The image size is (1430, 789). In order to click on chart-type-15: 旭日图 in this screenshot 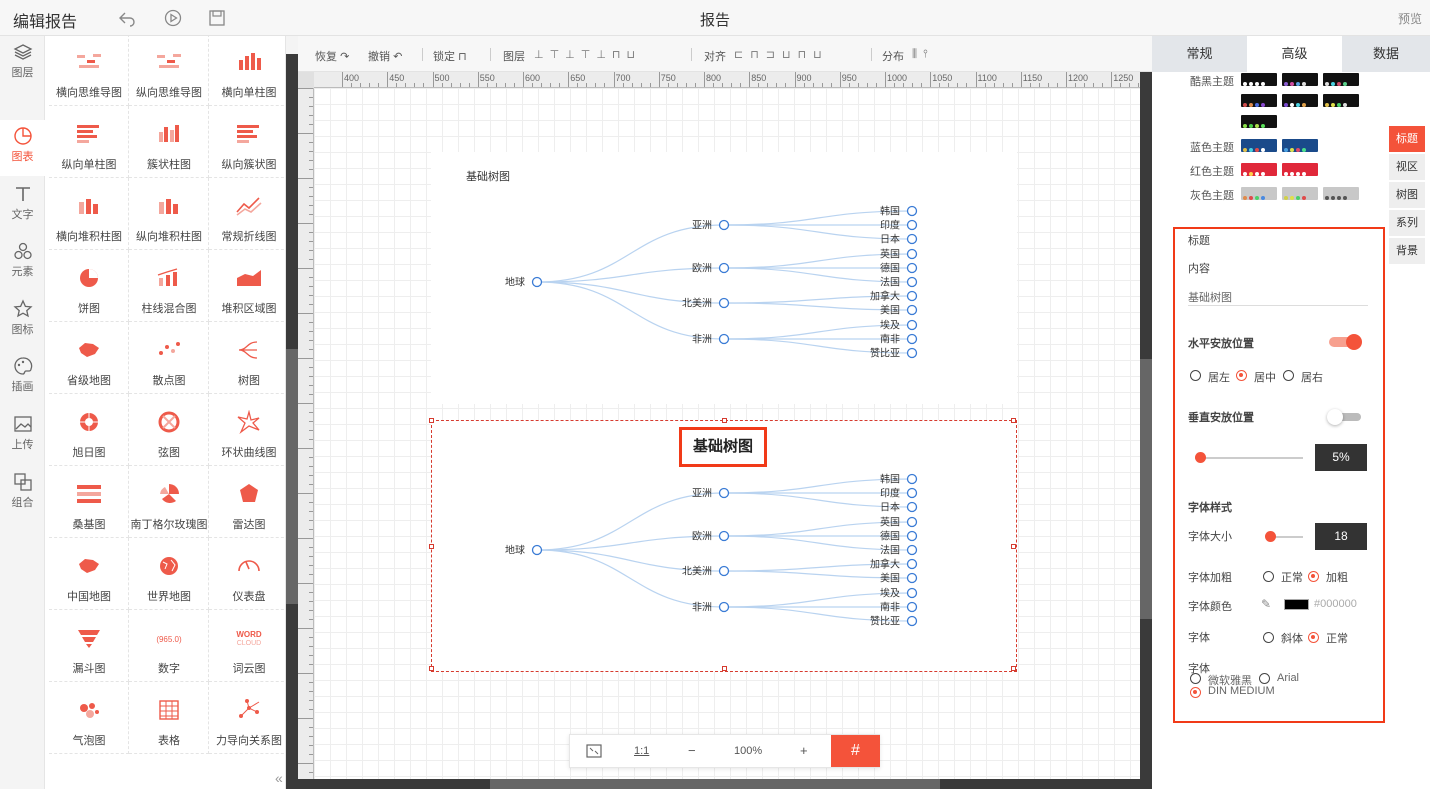, I will do `click(89, 430)`.